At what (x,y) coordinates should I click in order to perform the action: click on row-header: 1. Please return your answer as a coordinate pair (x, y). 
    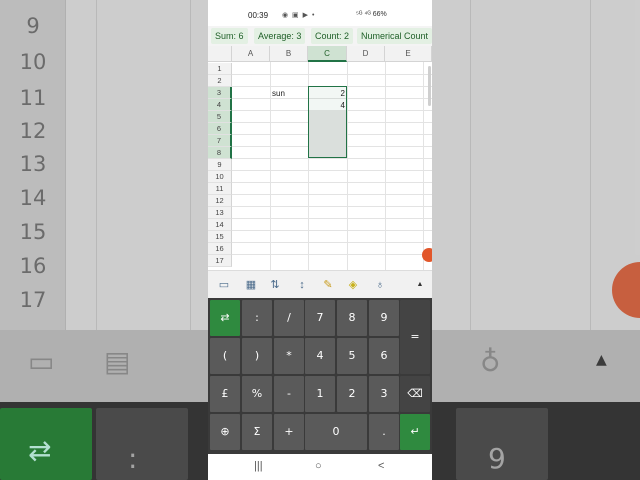
    Looking at the image, I should click on (220, 69).